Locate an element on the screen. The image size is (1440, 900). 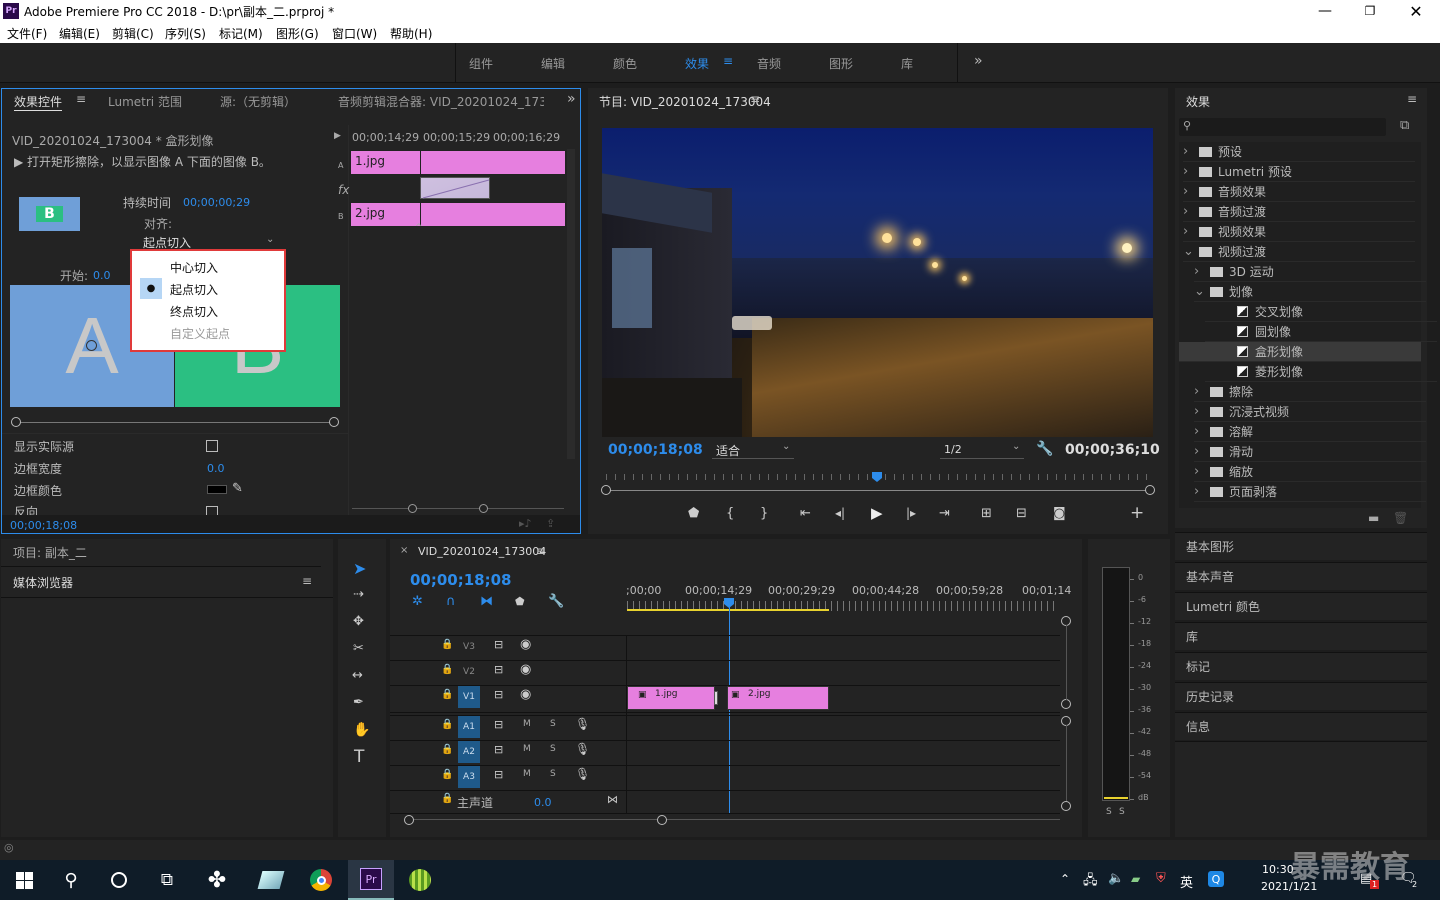
program-out-handle is located at coordinates (1150, 490).